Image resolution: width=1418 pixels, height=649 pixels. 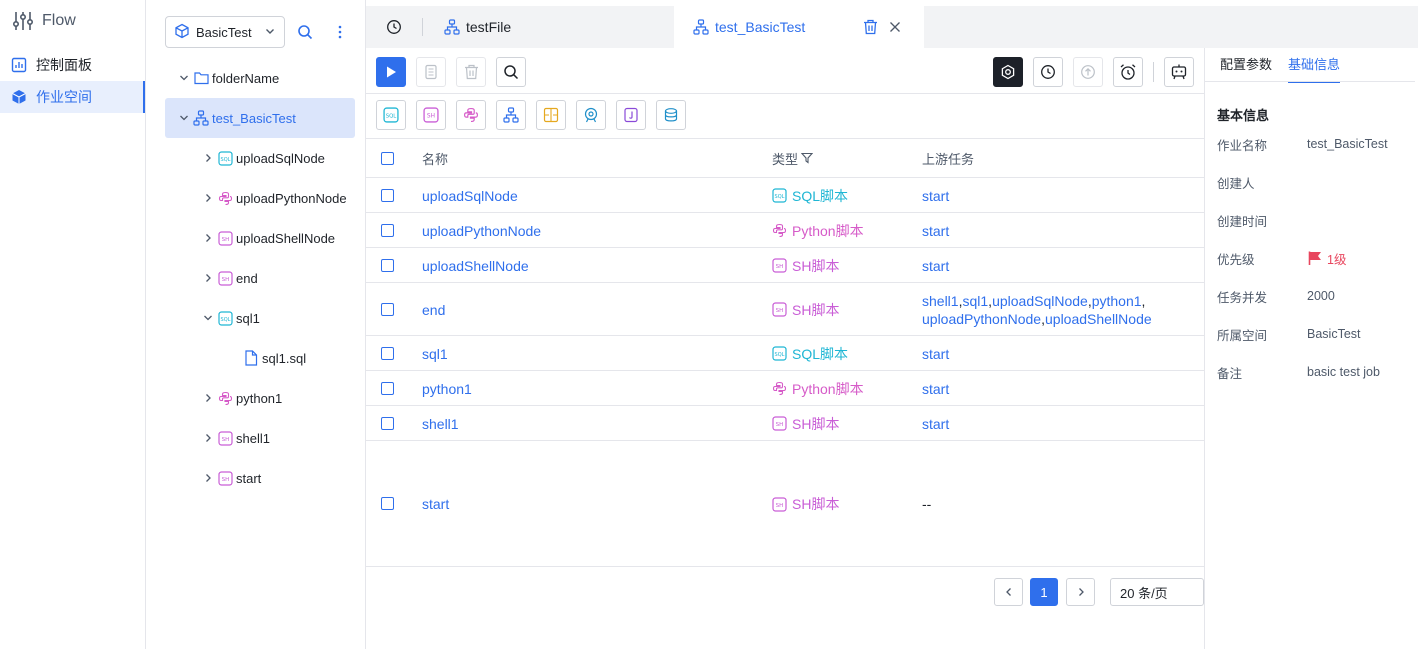 What do you see at coordinates (260, 118) in the screenshot?
I see `tree-node-workflow-selected: test_BasicTest` at bounding box center [260, 118].